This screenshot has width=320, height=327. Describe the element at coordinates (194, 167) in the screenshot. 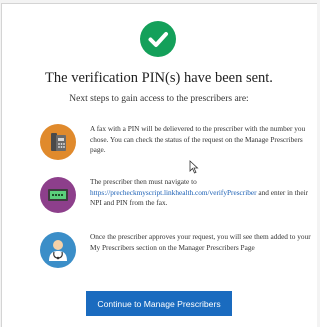

I see `mouse-pointer-icon` at that location.